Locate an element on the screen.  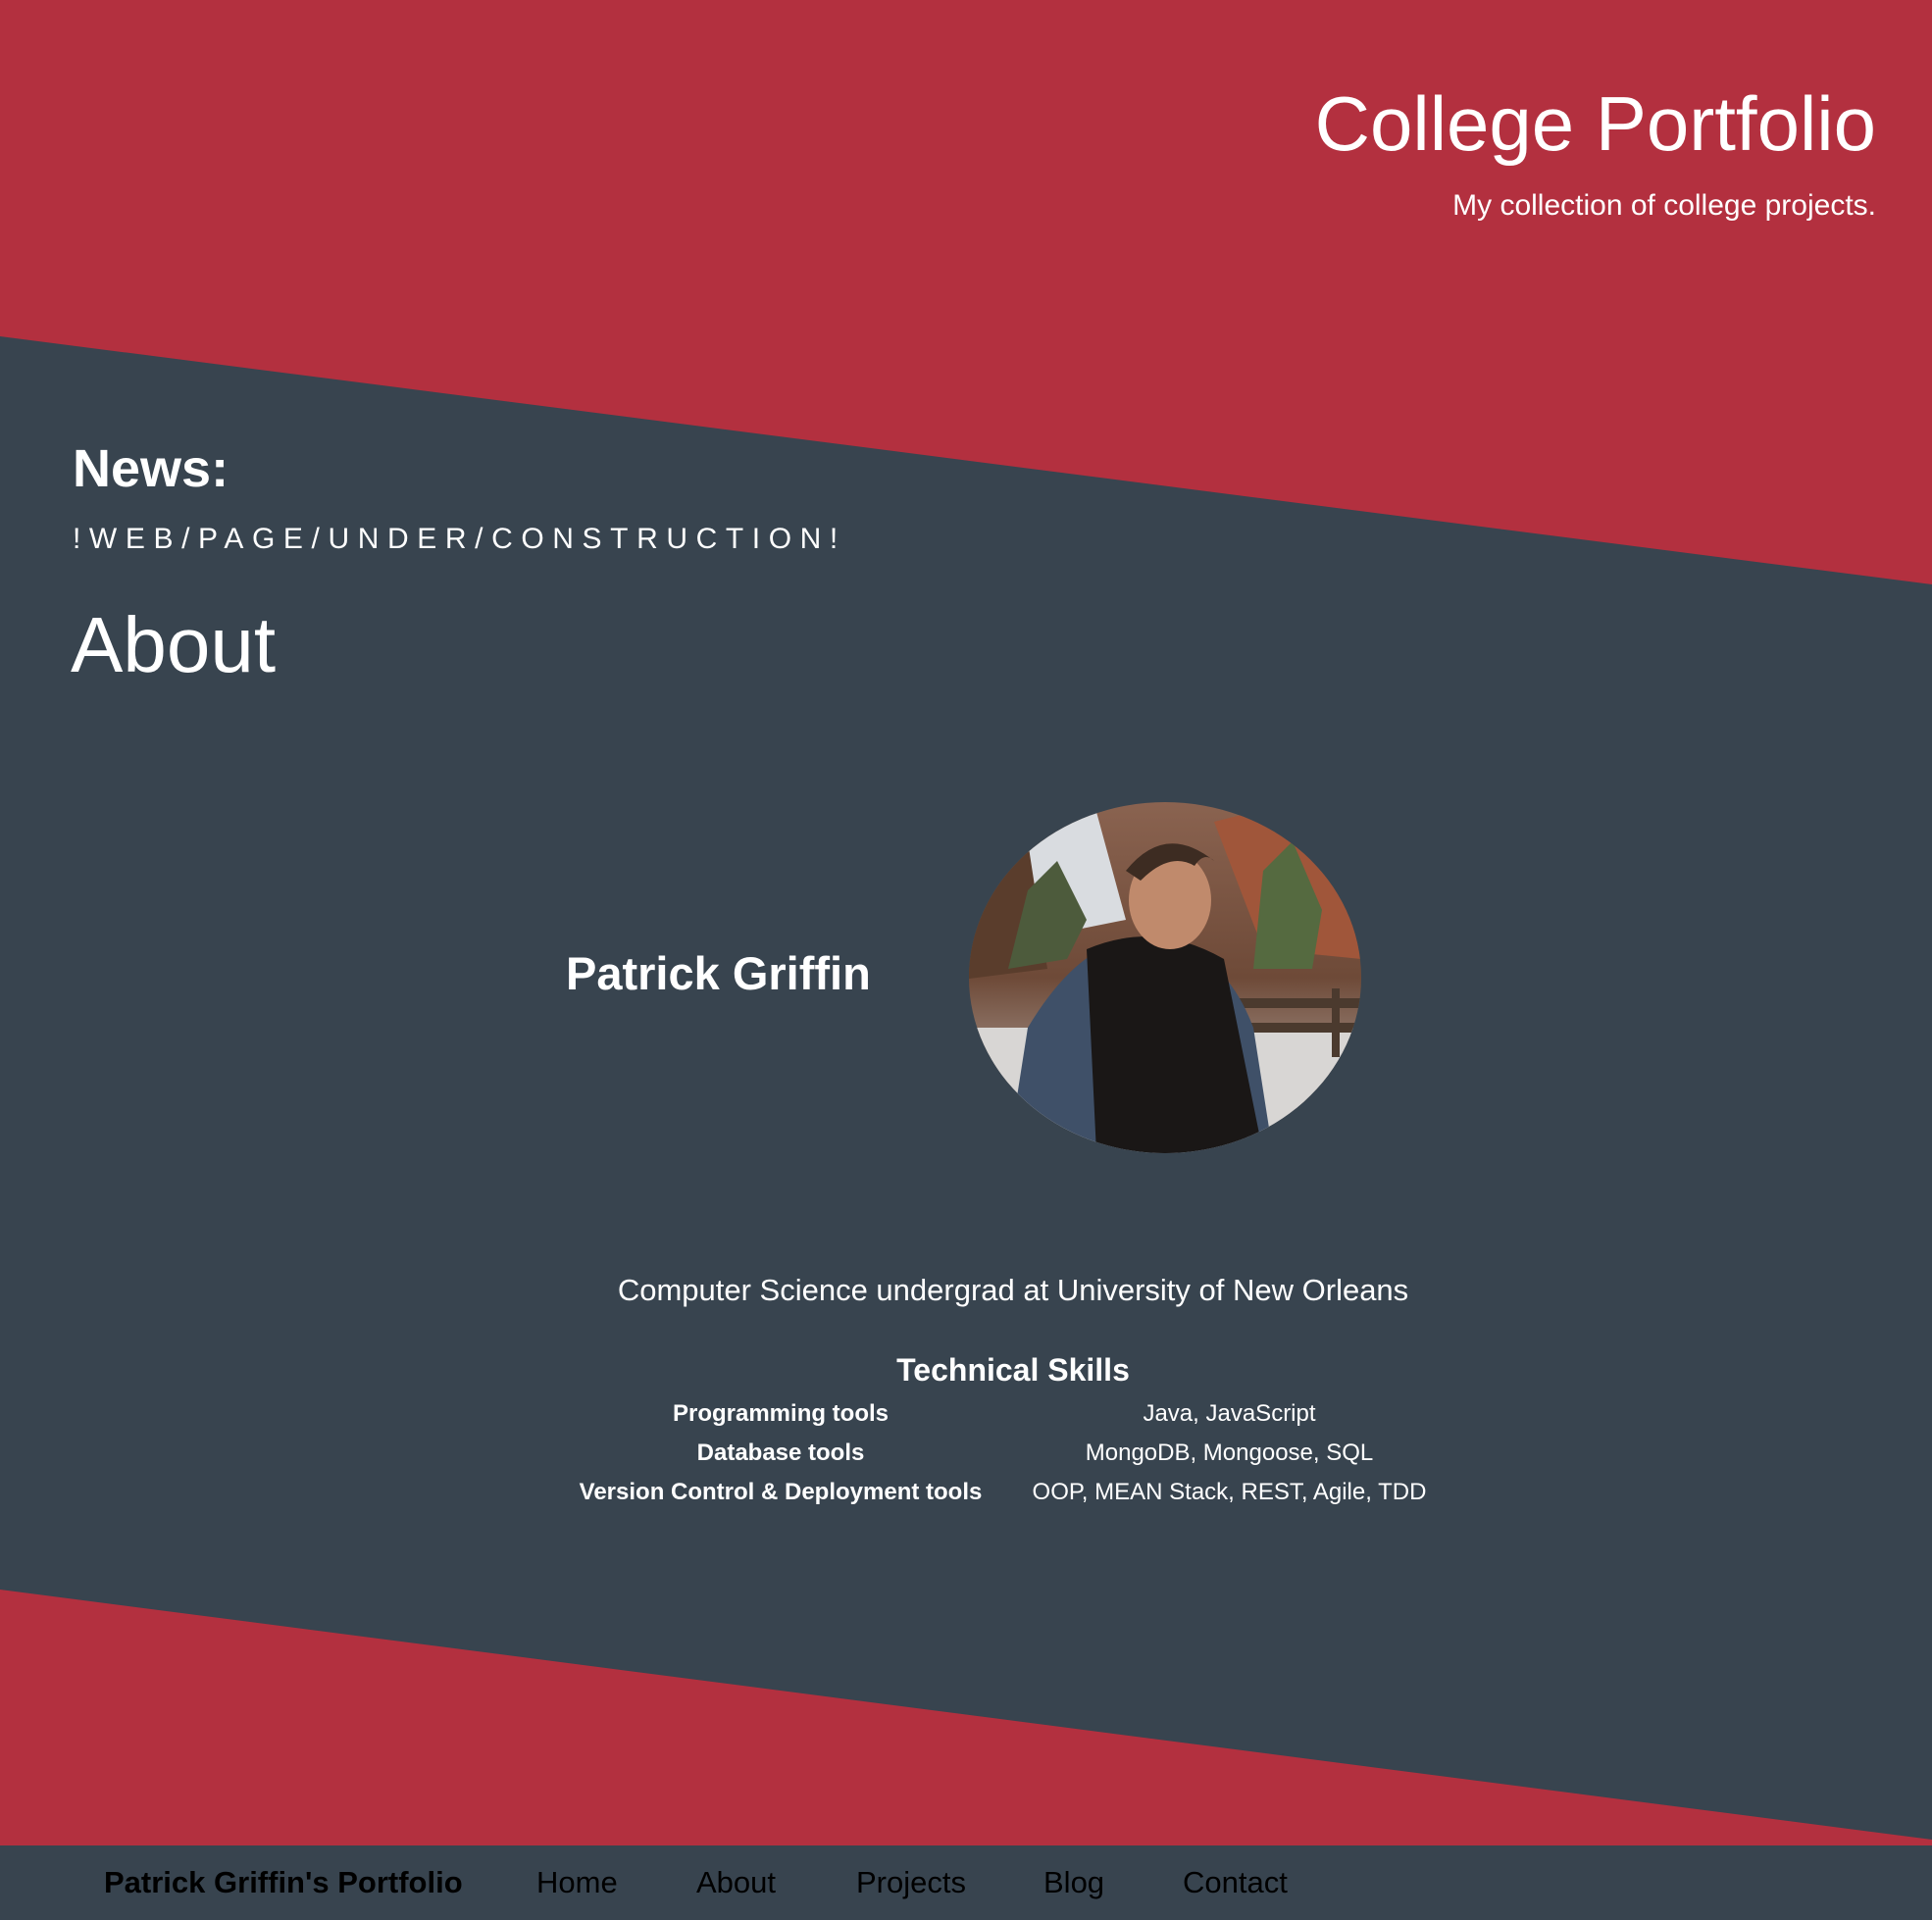
nav-brand-link: Patrick Griffin's Portfolio is located at coordinates (283, 1882).